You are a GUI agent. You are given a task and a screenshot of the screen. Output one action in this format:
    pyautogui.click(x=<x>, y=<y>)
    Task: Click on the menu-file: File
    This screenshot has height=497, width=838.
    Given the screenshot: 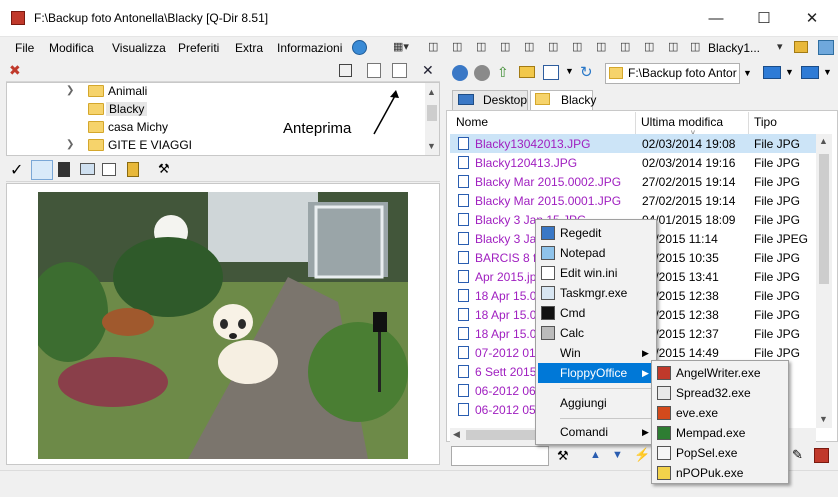 What is the action you would take?
    pyautogui.click(x=24, y=48)
    